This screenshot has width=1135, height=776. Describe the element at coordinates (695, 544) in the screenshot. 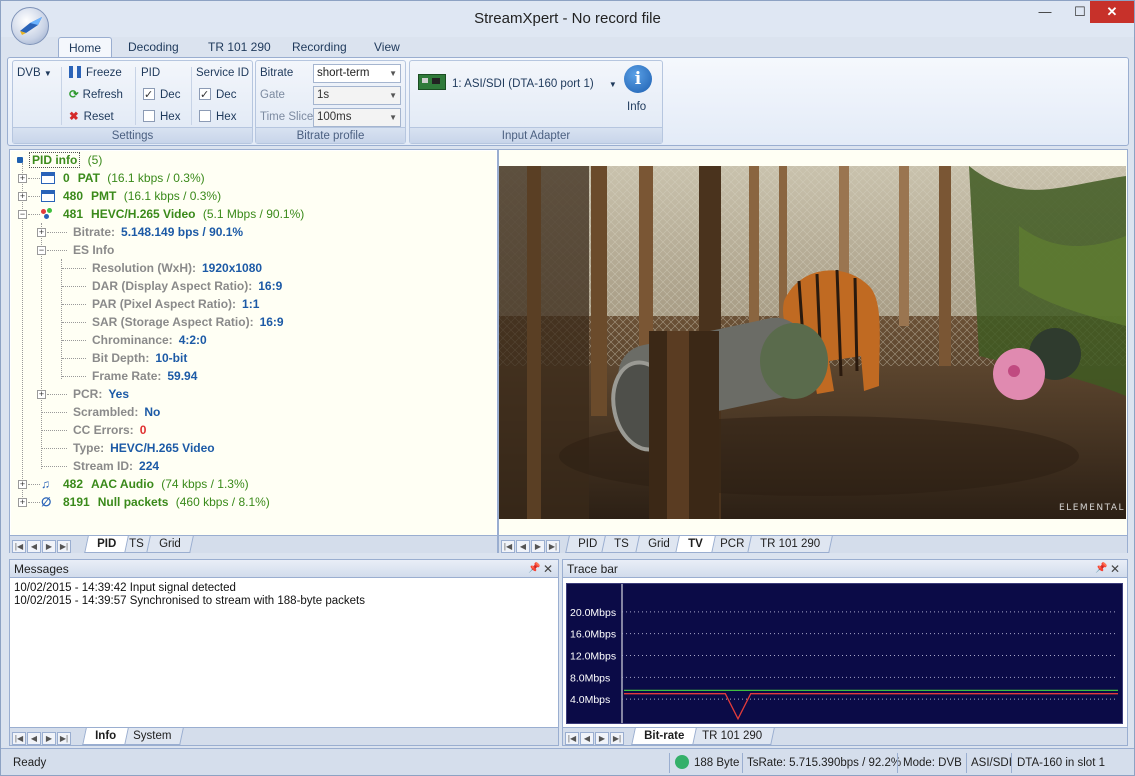

I see `tab-tv: TV` at that location.